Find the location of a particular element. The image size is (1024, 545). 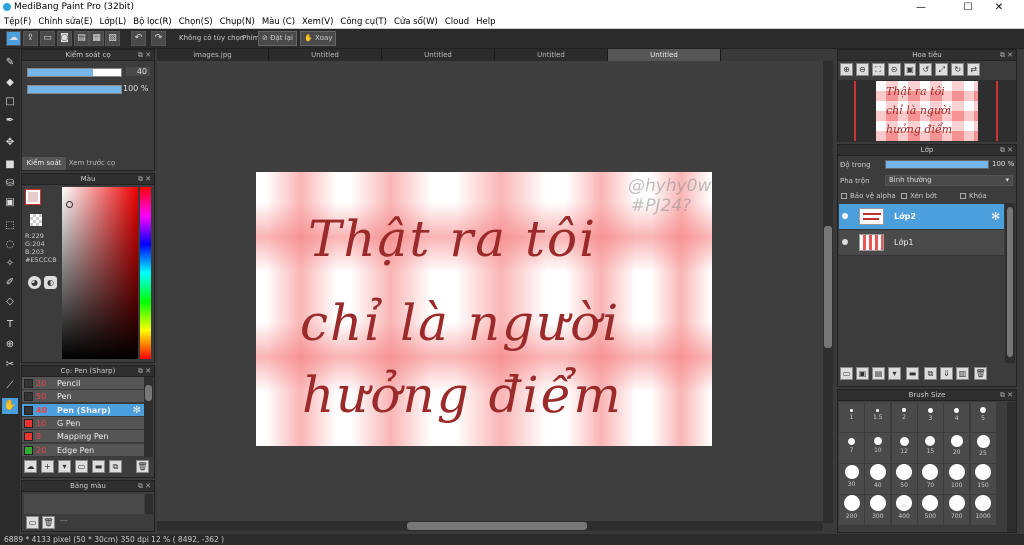

zoom-in-icon: ⊕ is located at coordinates (846, 69).